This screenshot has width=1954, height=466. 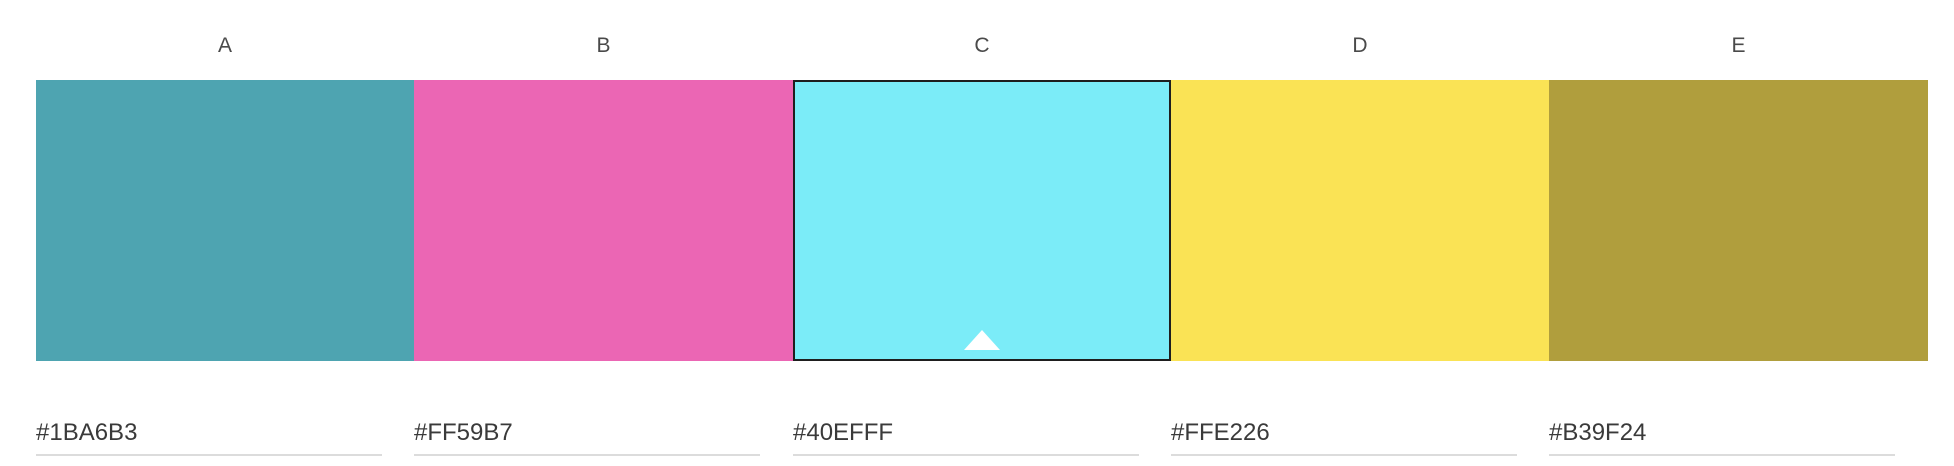 What do you see at coordinates (603, 45) in the screenshot?
I see `swatch-label-b: B` at bounding box center [603, 45].